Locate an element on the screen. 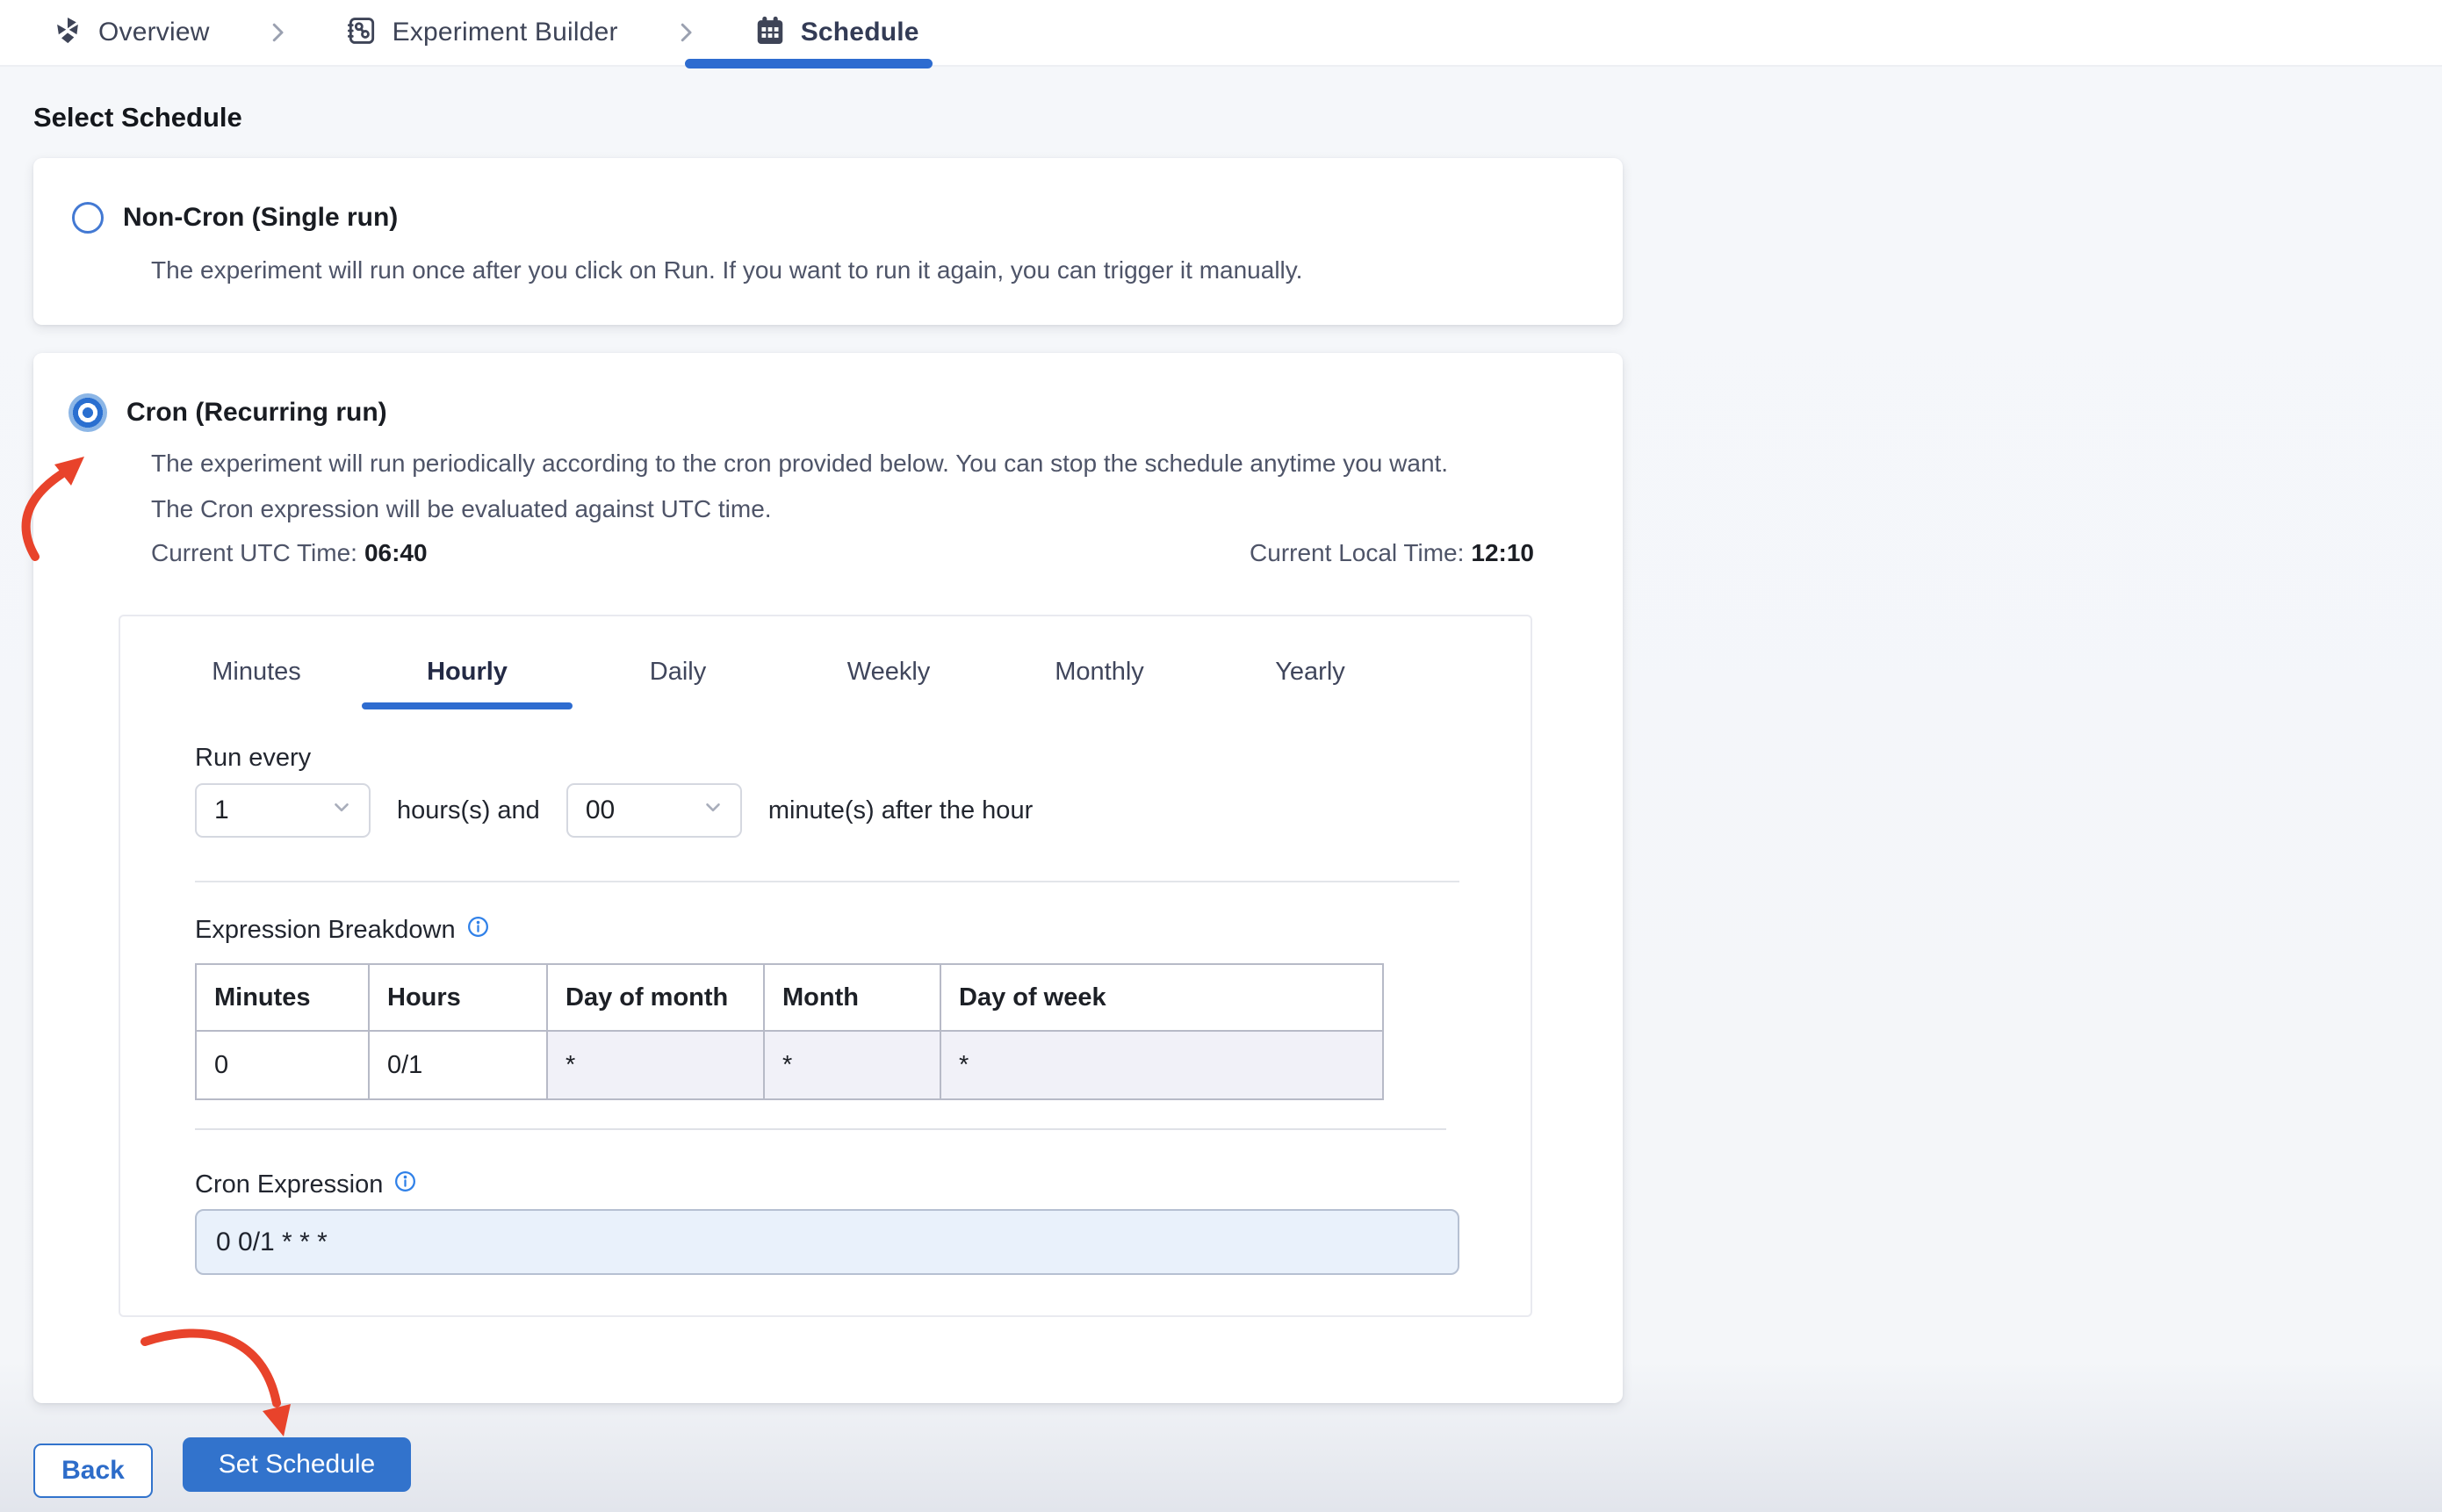 Image resolution: width=2442 pixels, height=1512 pixels. non-cron-title: Non-Cron (Single run) is located at coordinates (261, 217).